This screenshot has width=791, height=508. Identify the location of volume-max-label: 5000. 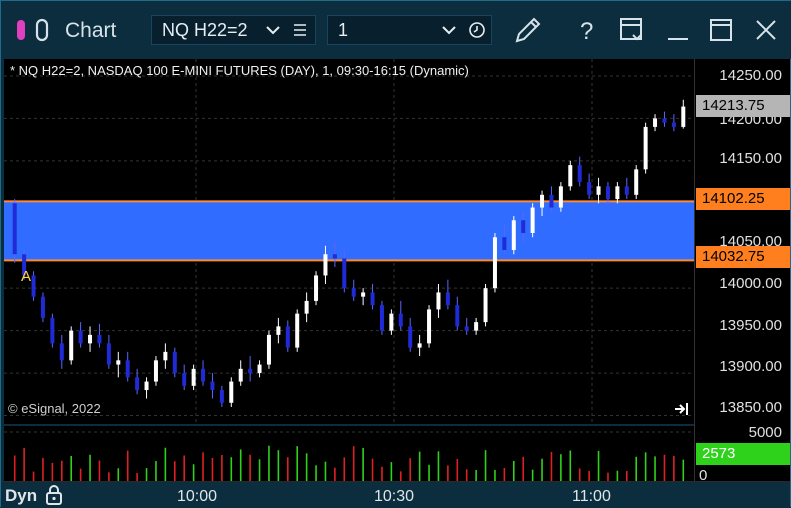
(765, 432).